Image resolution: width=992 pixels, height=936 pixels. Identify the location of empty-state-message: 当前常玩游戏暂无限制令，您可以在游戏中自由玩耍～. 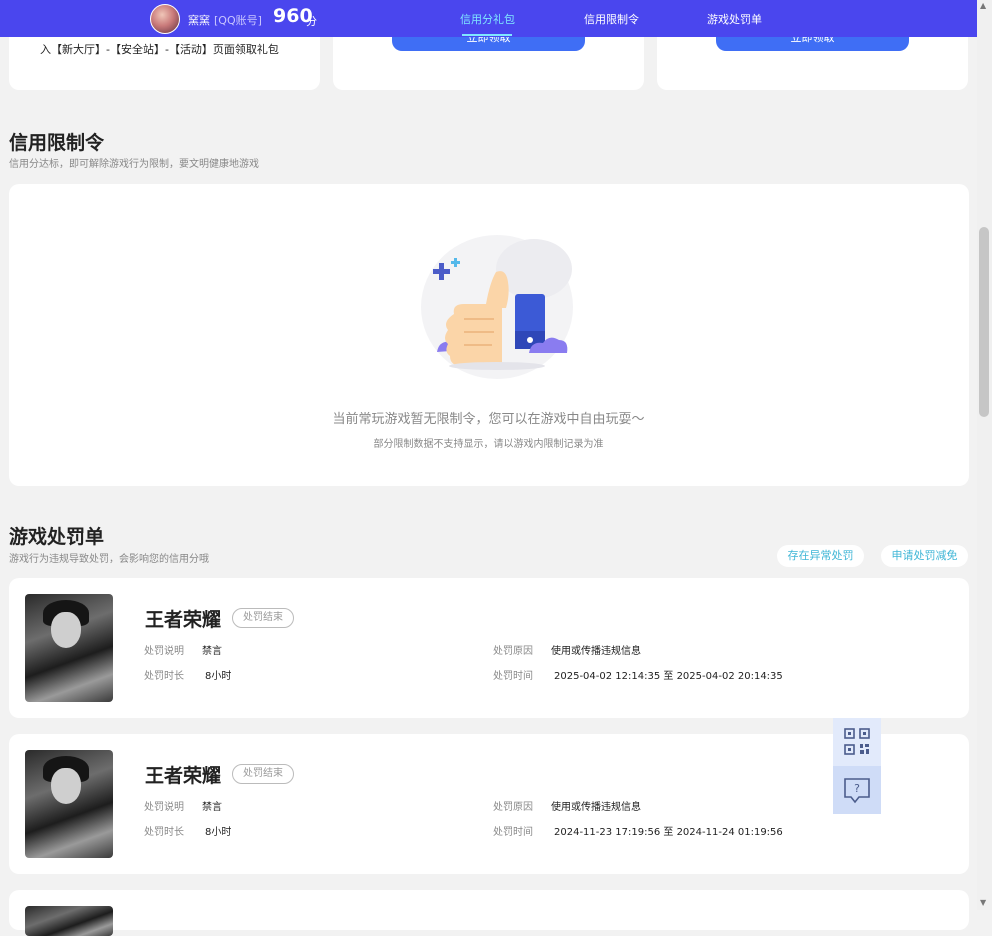
(488, 419).